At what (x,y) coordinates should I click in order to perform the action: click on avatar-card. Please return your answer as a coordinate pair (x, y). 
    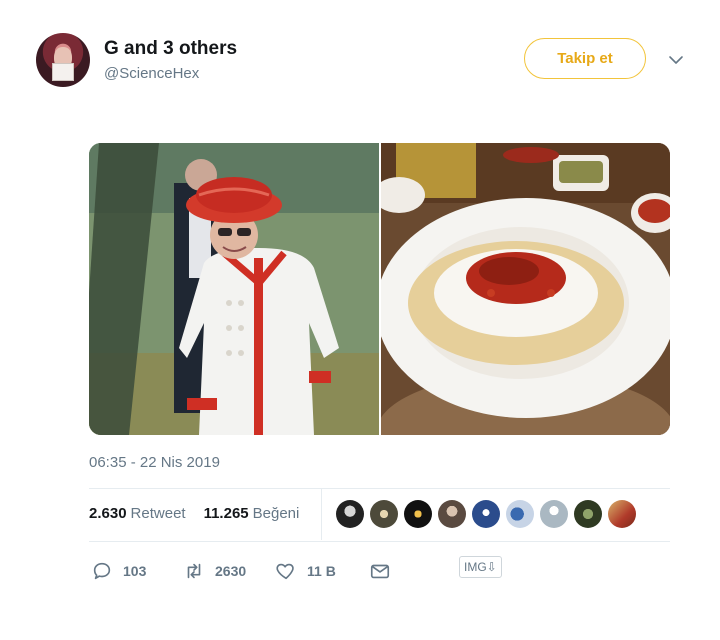
    Looking at the image, I should click on (63, 72).